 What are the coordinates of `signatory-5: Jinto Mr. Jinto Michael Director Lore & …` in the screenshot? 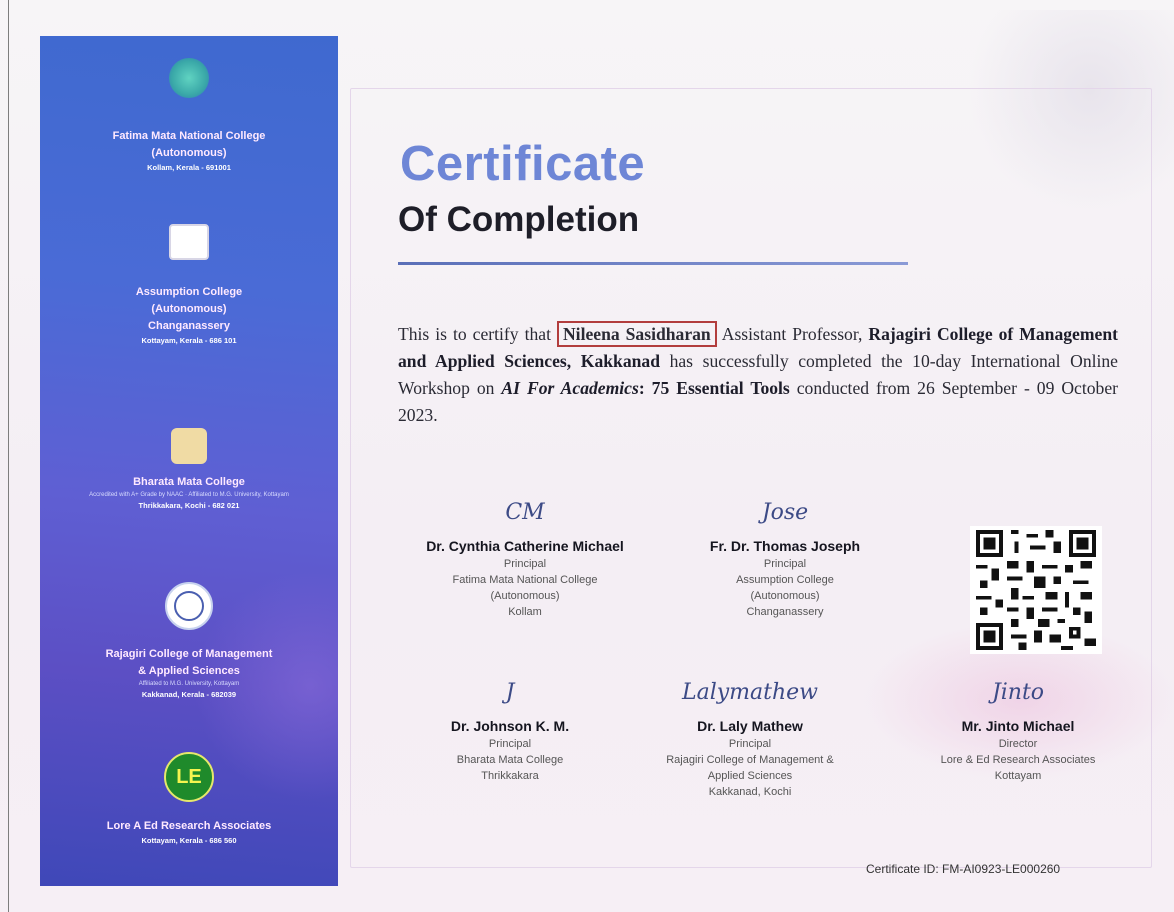 It's located at (1018, 732).